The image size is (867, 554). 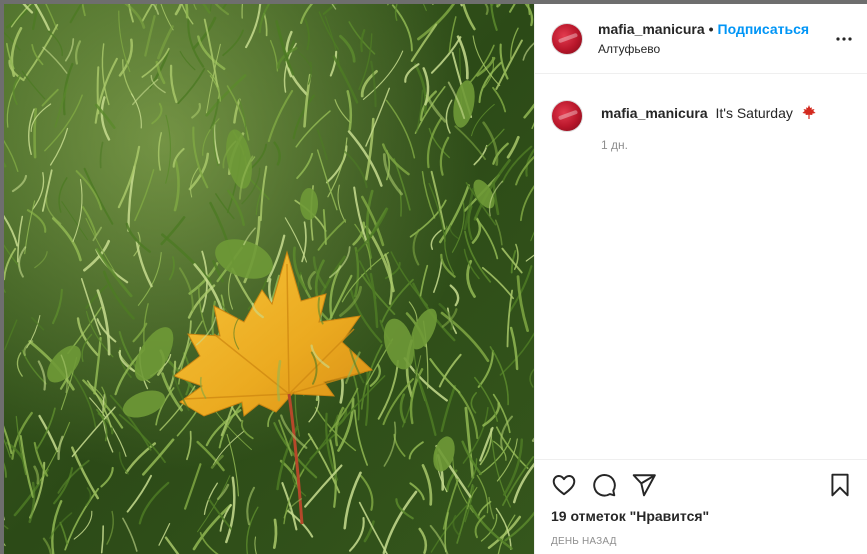 I want to click on grass-blade, so click(x=35, y=133).